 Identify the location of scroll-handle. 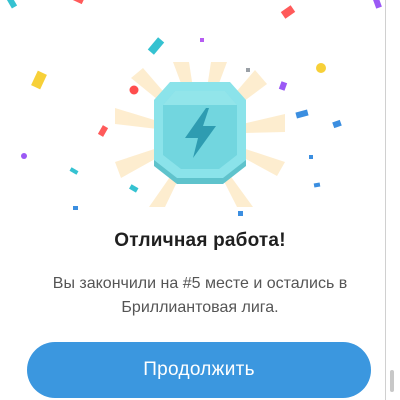
(392, 381).